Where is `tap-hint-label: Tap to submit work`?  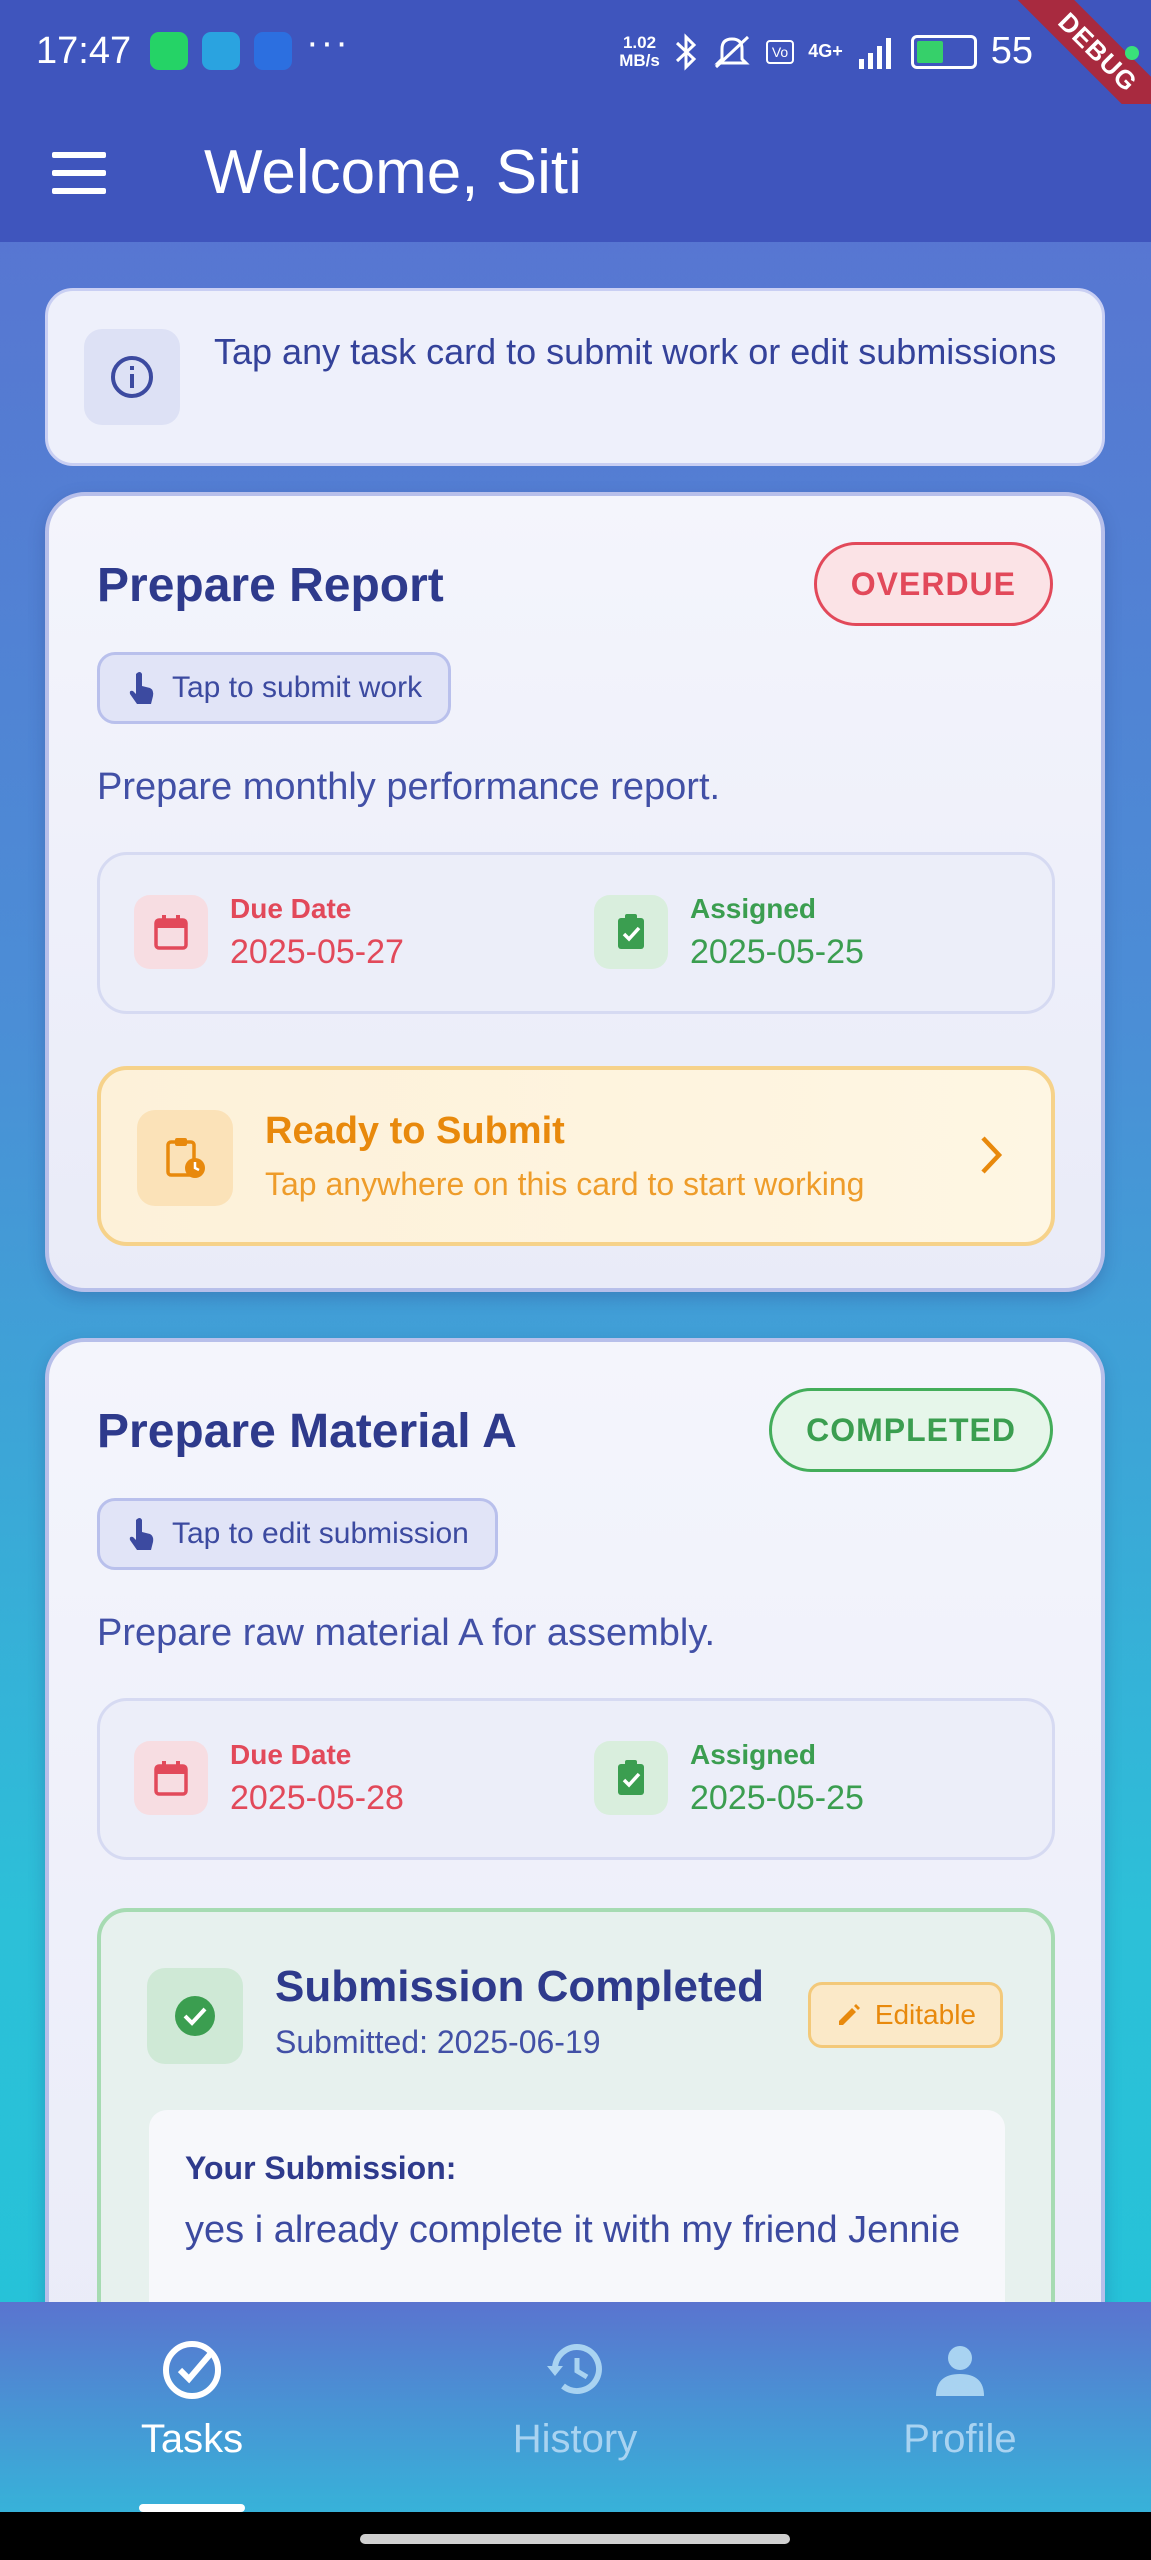
tap-hint-label: Tap to submit work is located at coordinates (297, 687).